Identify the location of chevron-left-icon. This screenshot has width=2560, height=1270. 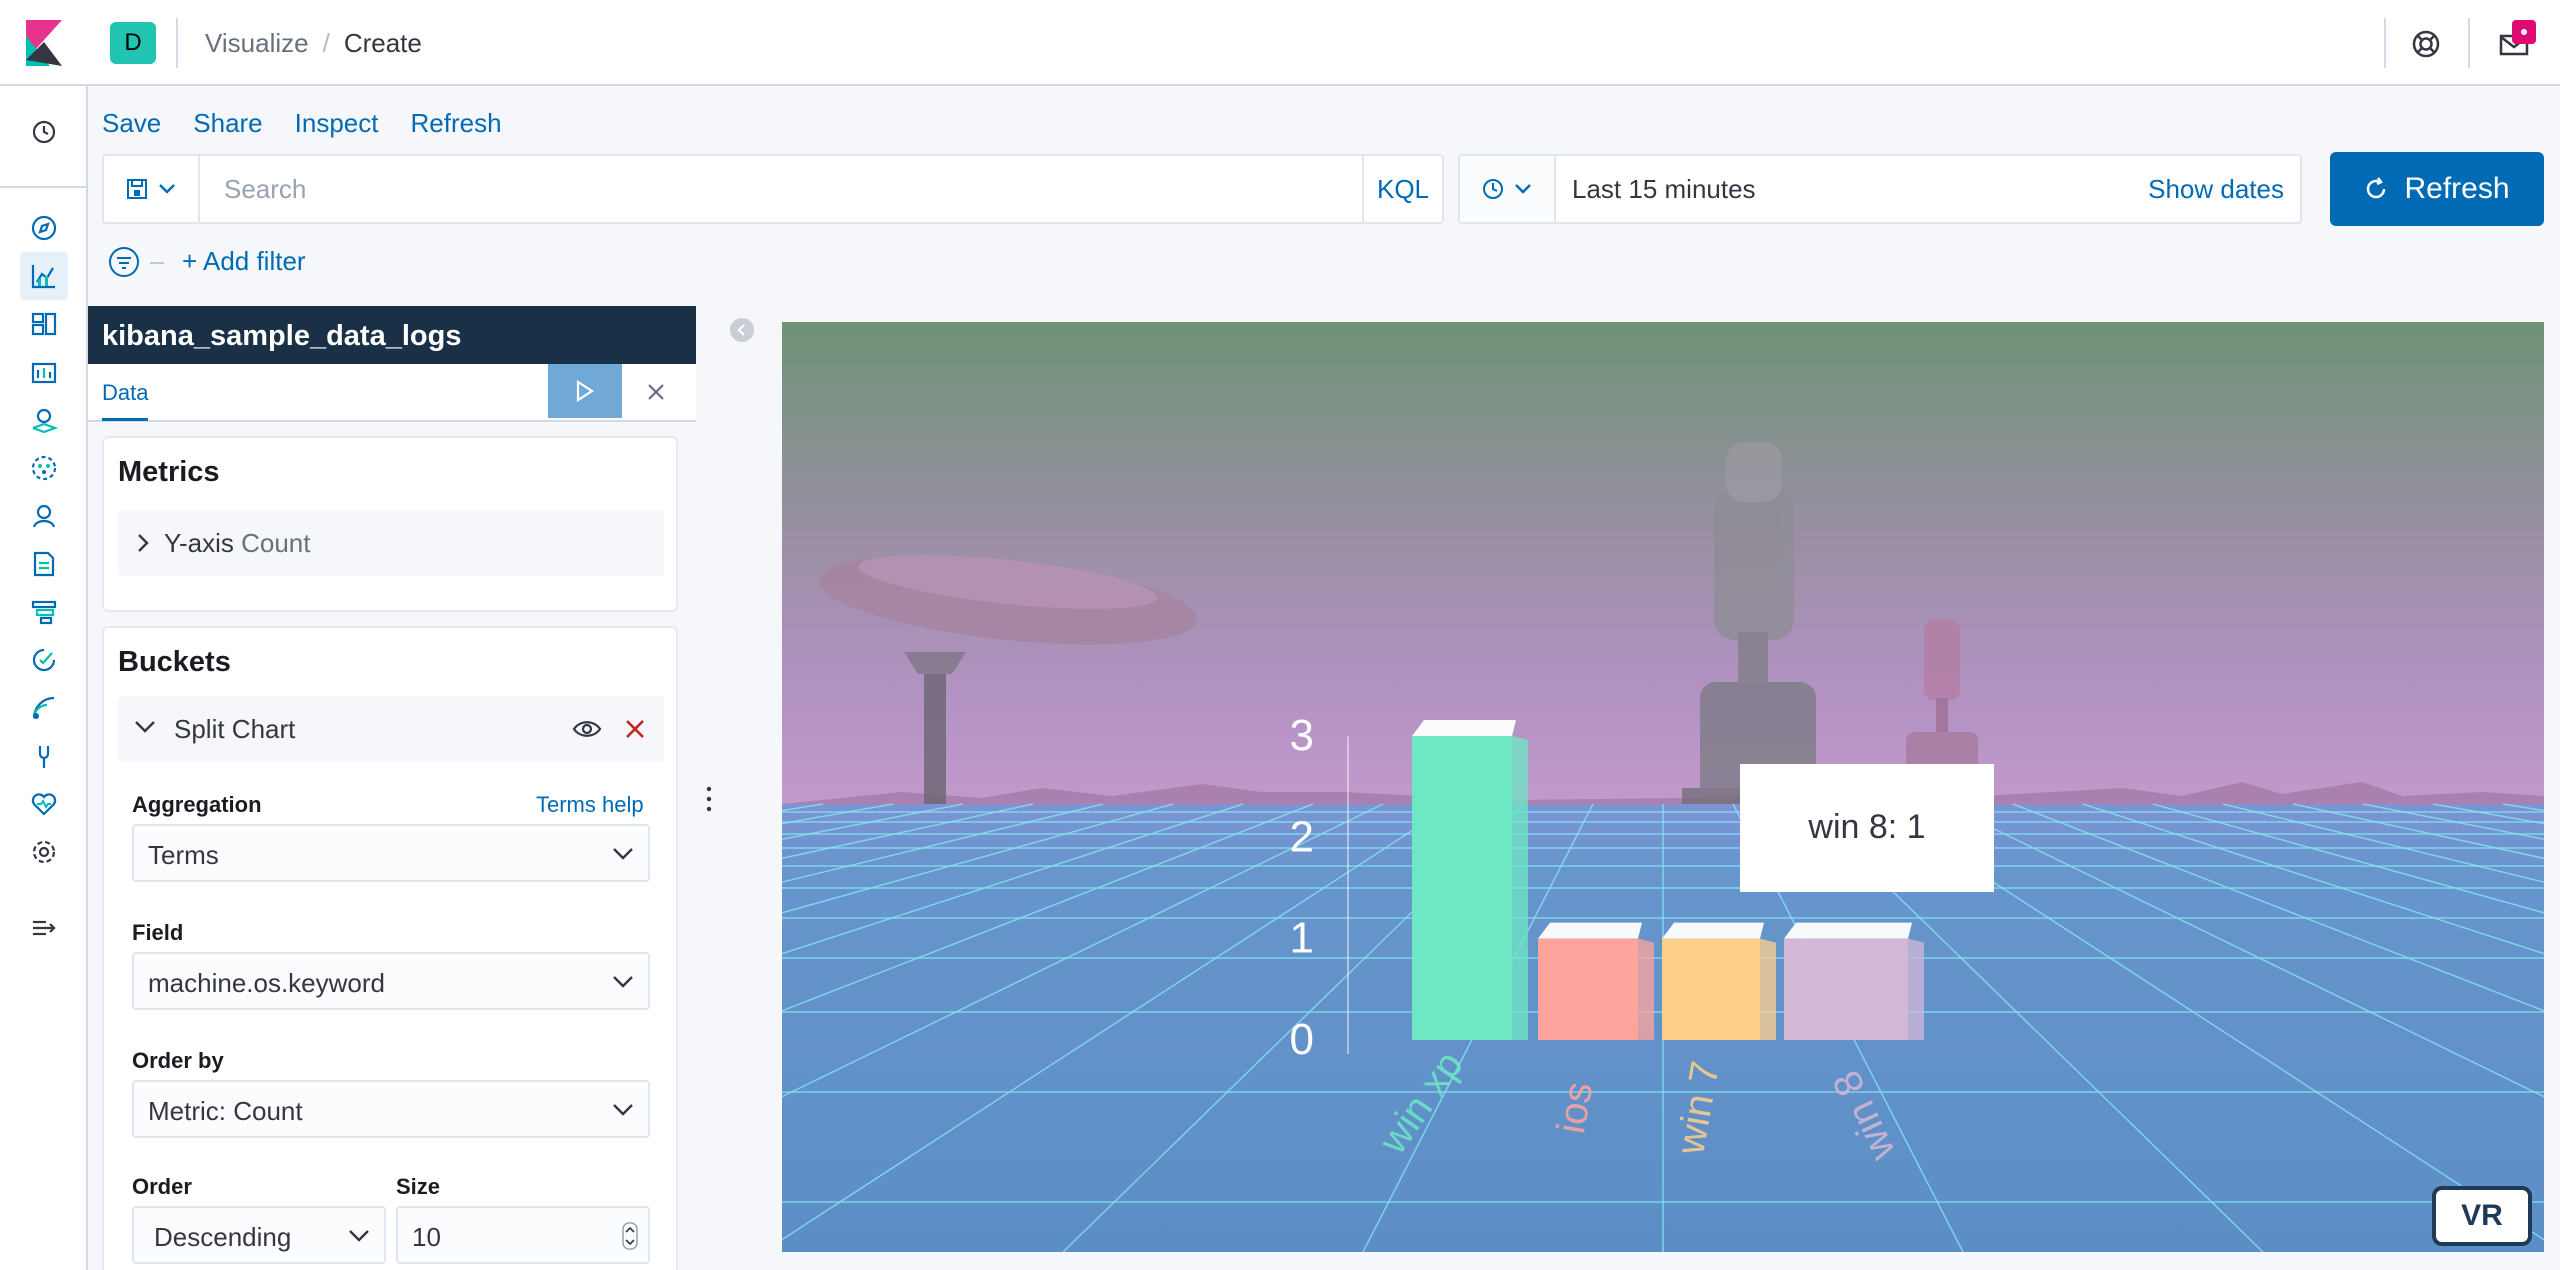
(741, 330).